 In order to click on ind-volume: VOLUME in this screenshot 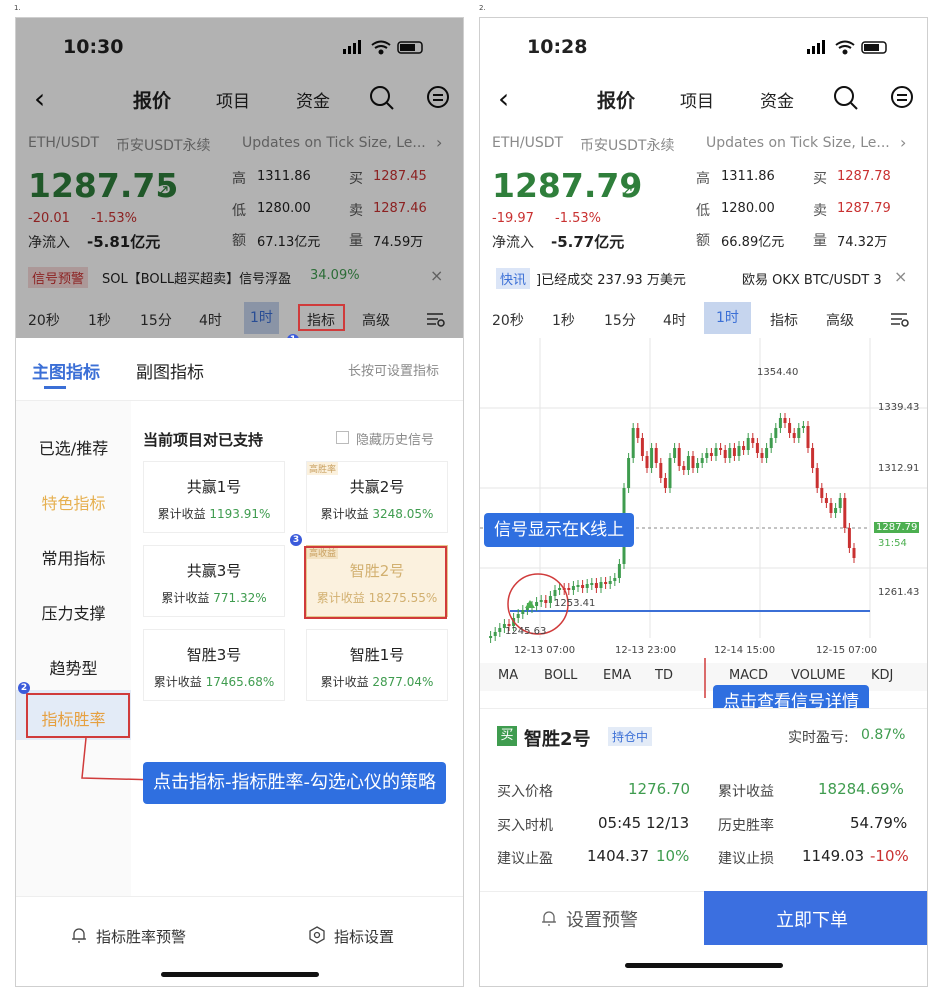, I will do `click(818, 675)`.